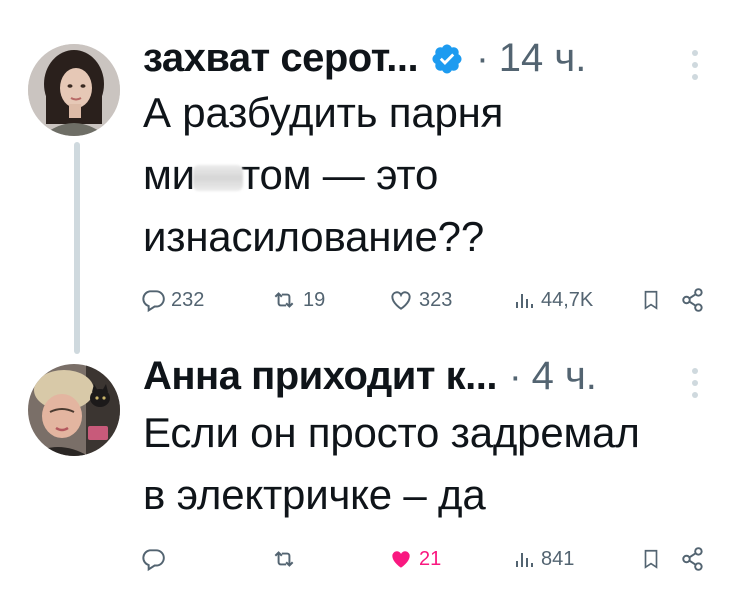 The width and height of the screenshot is (736, 600). I want to click on like-button: 323, so click(420, 300).